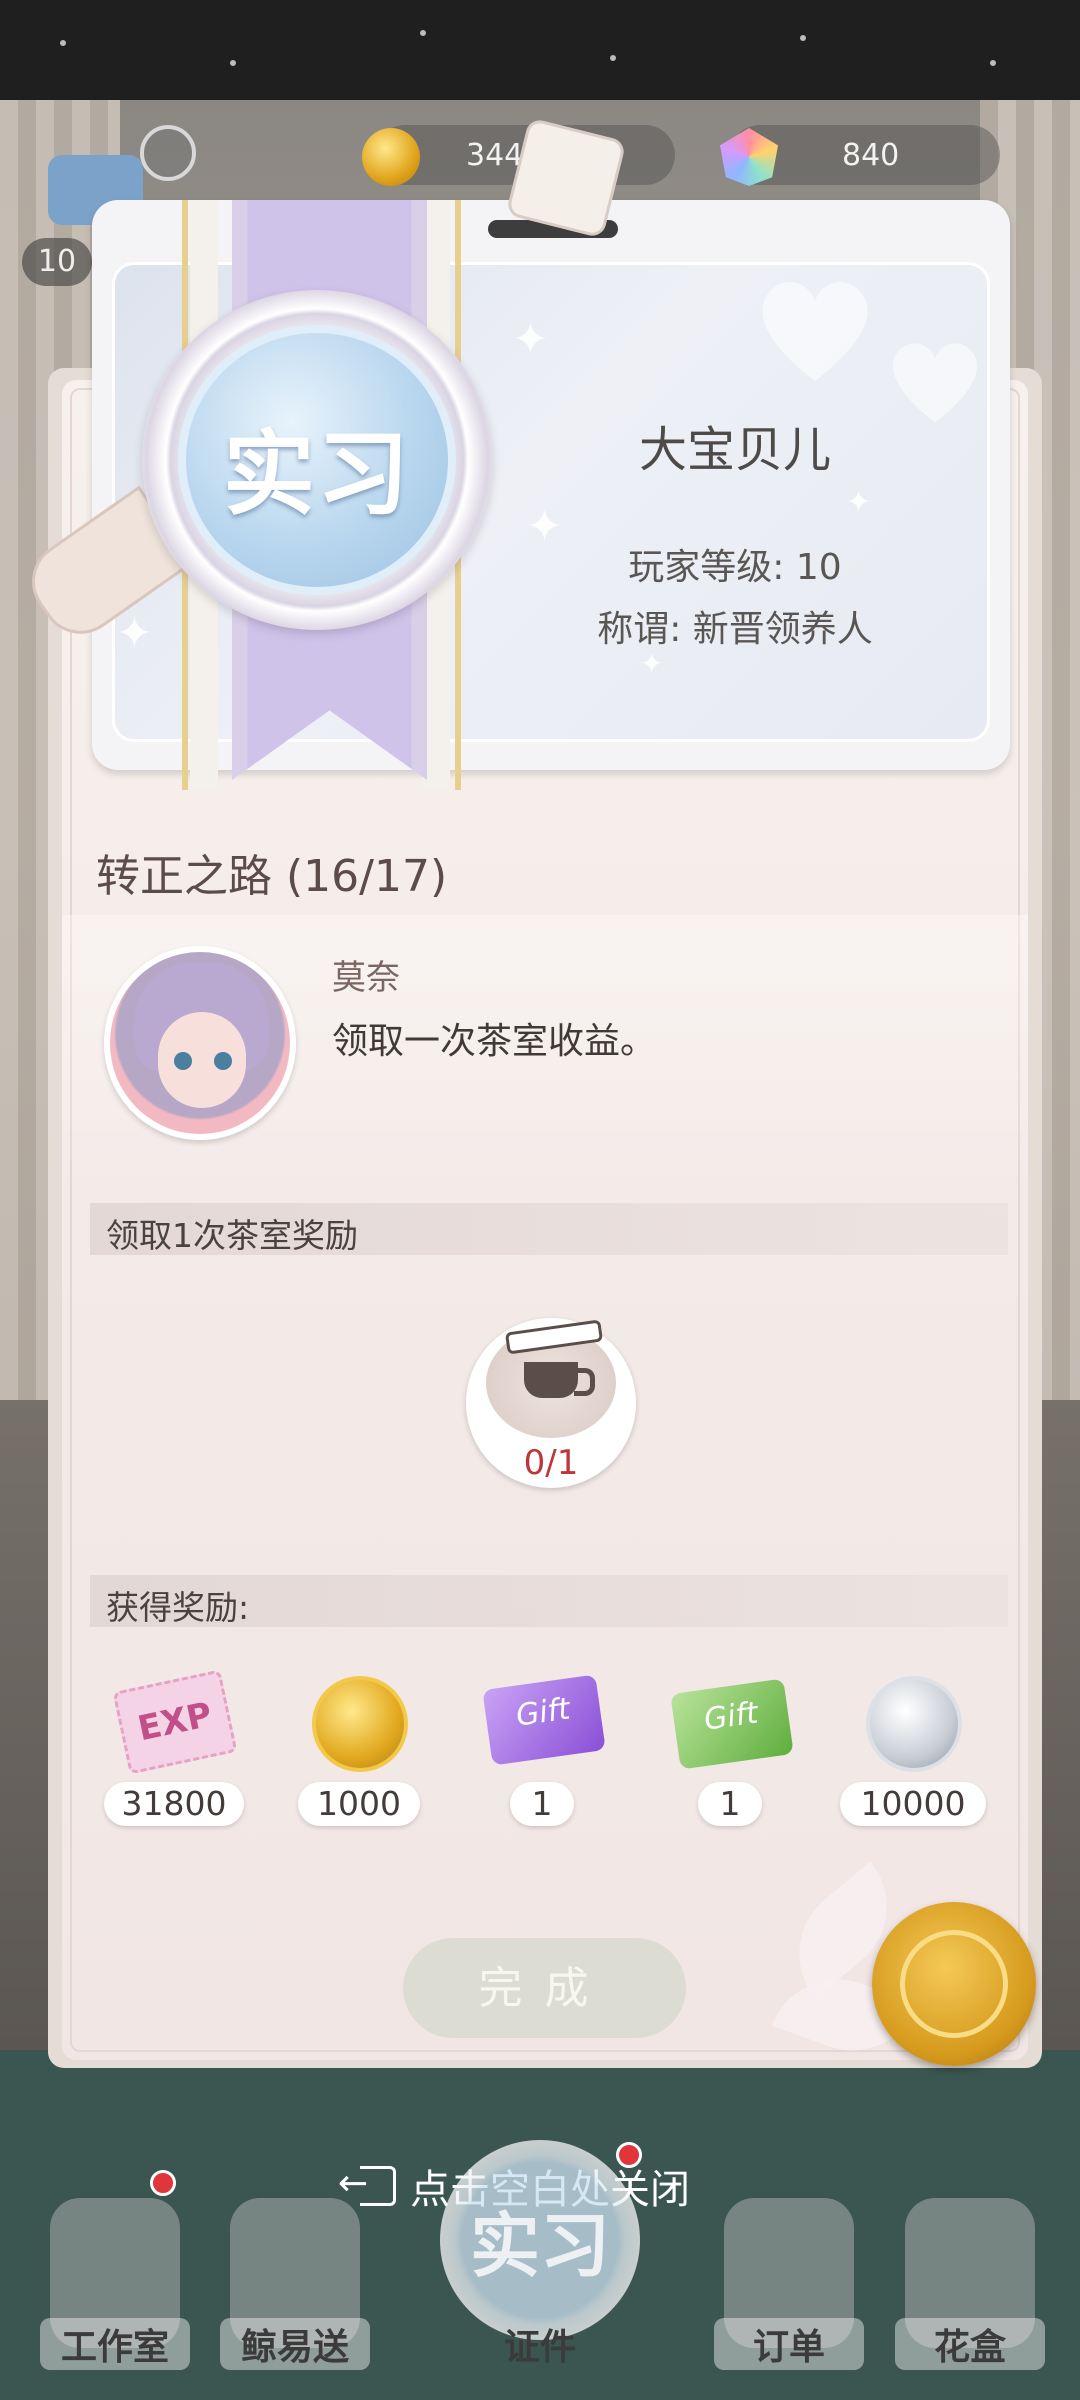  Describe the element at coordinates (544, 1988) in the screenshot. I see `done-button: 完成` at that location.